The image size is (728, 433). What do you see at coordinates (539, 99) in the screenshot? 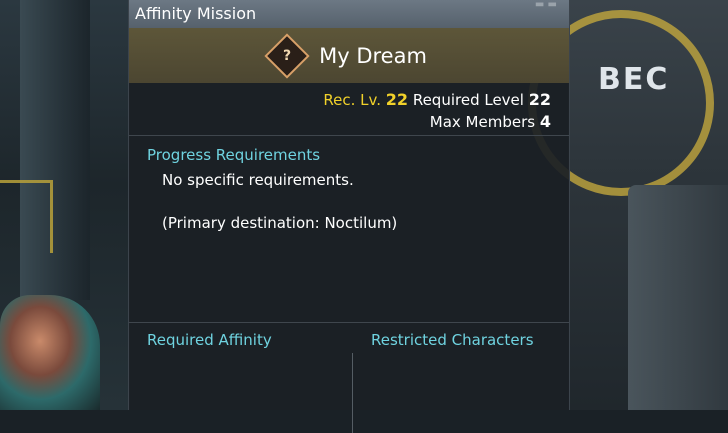
I see `required-level-value: 22` at bounding box center [539, 99].